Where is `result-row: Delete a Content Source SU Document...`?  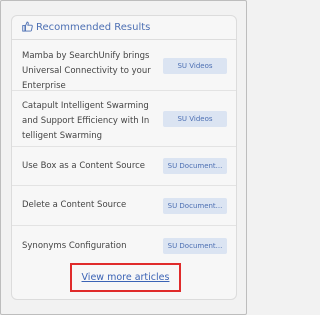 result-row: Delete a Content Source SU Document... is located at coordinates (124, 206).